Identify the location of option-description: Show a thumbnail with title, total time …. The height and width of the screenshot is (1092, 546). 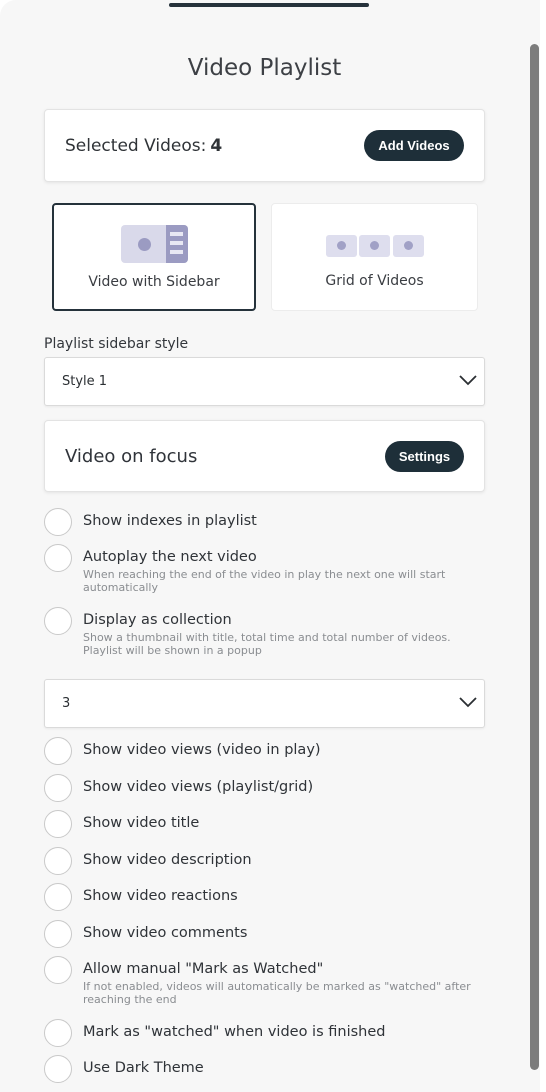
(267, 644).